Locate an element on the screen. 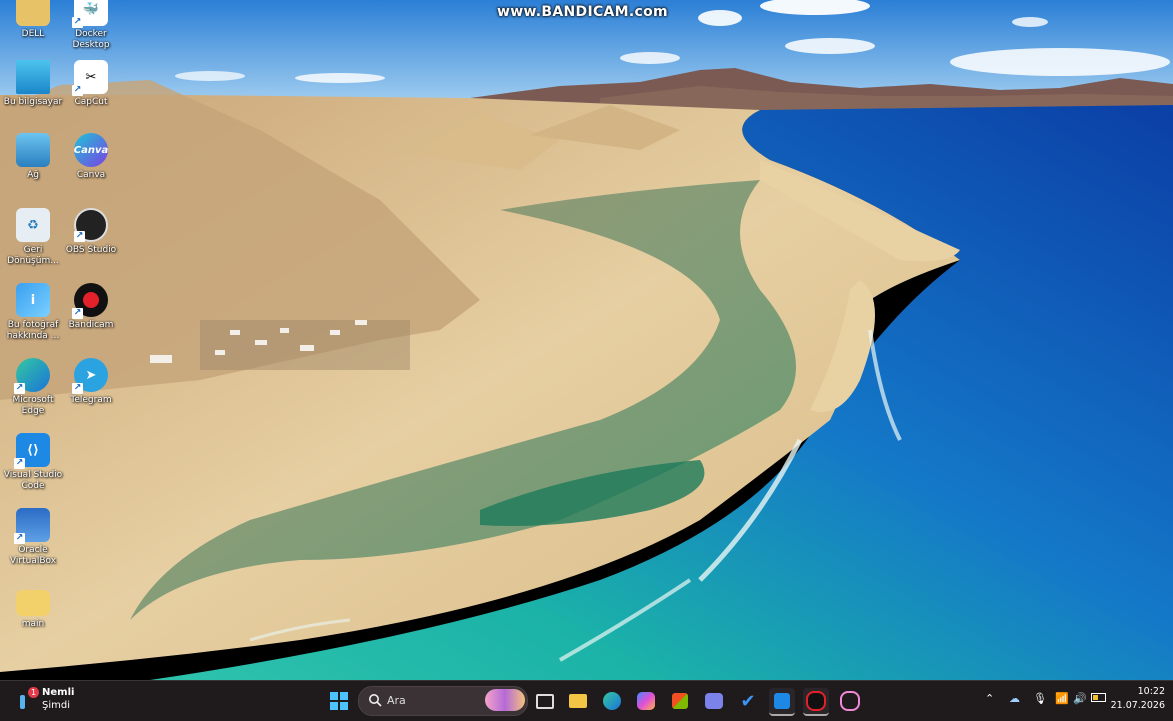 Image resolution: width=1173 pixels, height=721 pixels. clock-date: 21.07.2026 is located at coordinates (1137, 705).